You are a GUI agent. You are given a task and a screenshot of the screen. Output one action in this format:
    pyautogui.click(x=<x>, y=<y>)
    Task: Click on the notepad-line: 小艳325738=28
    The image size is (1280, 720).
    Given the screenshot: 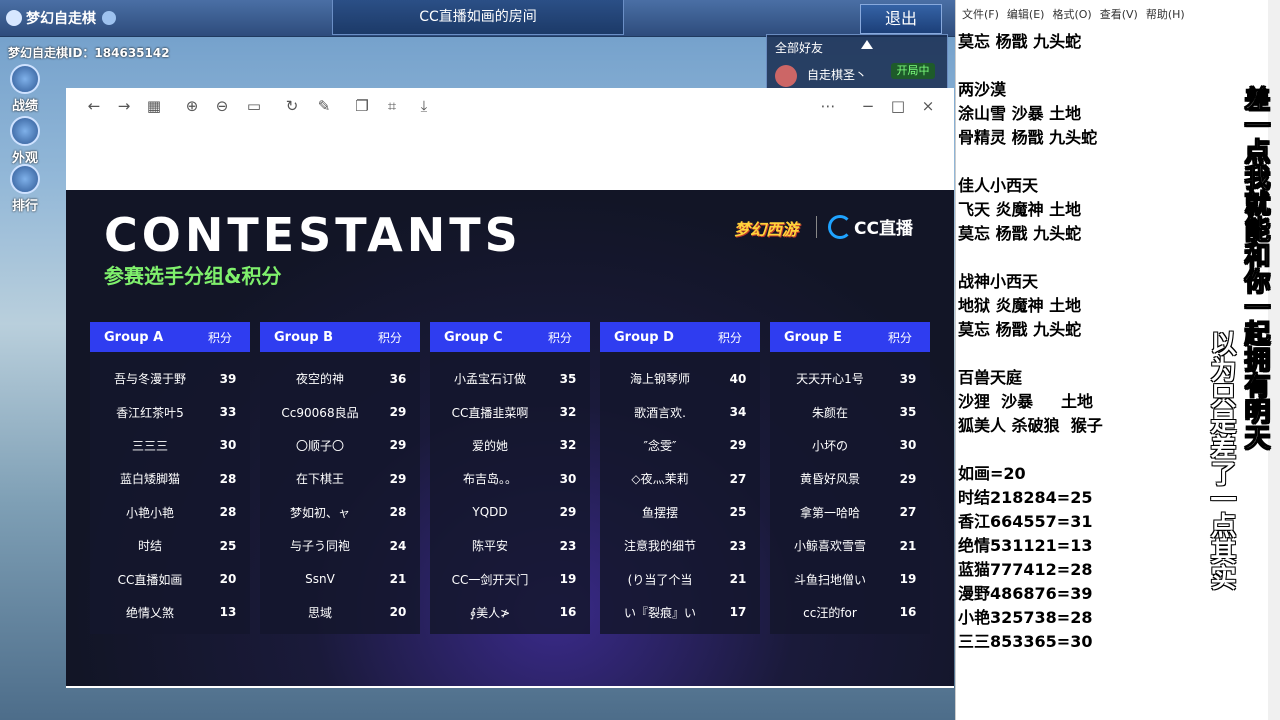 What is the action you would take?
    pyautogui.click(x=1025, y=617)
    